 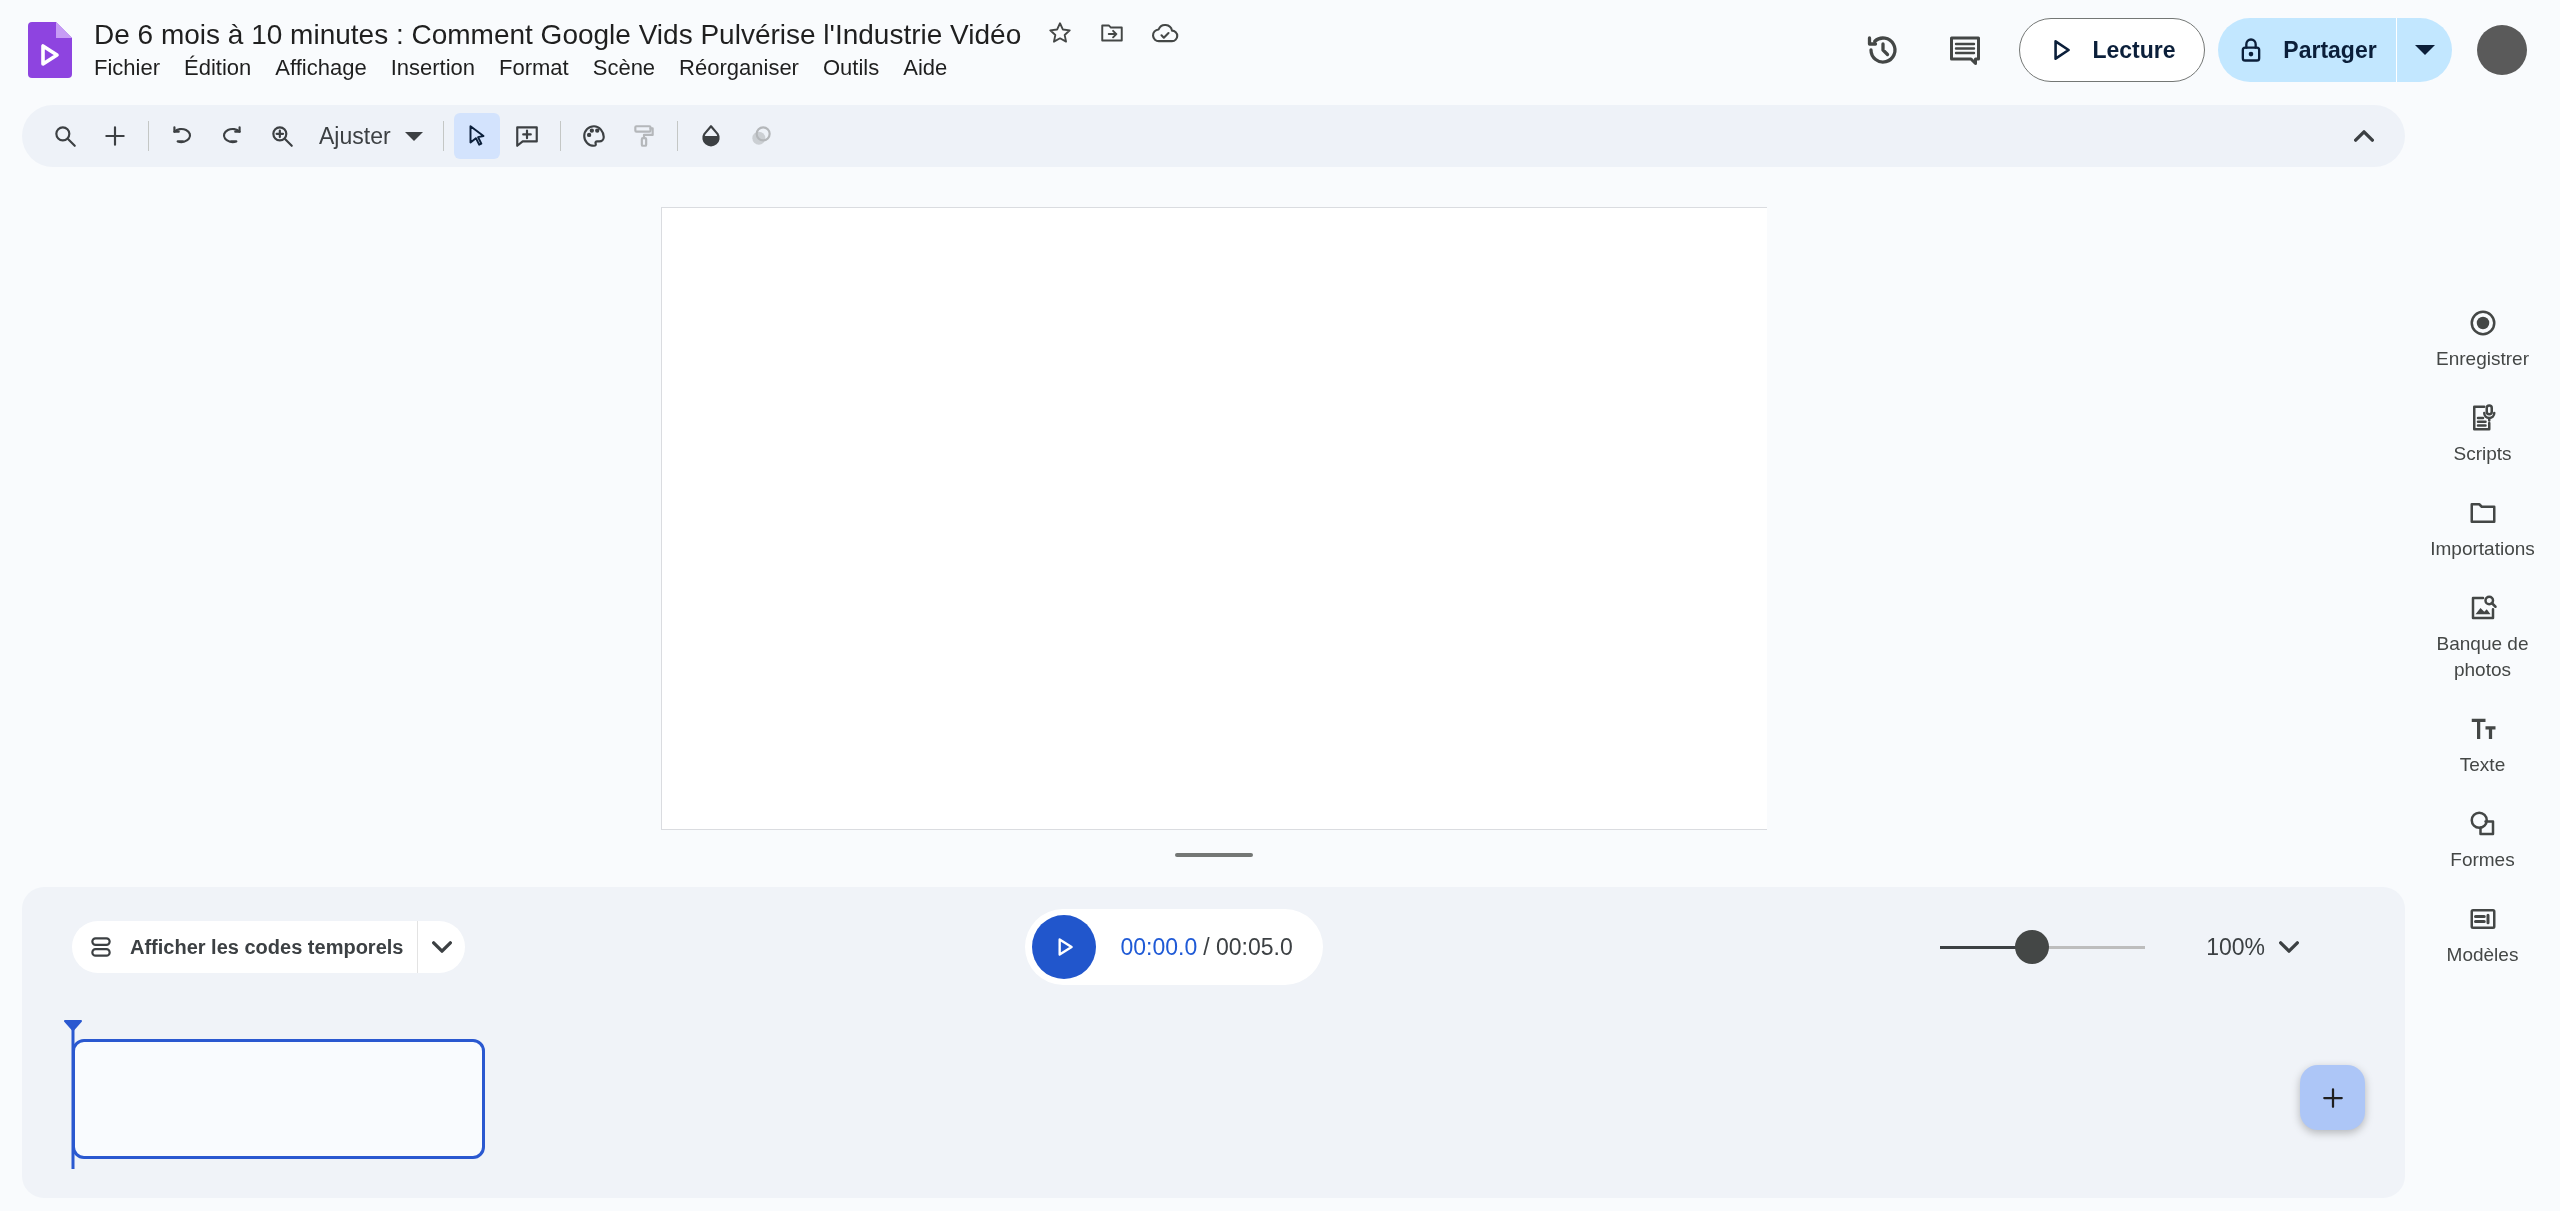 What do you see at coordinates (282, 136) in the screenshot?
I see `zoom-in-icon` at bounding box center [282, 136].